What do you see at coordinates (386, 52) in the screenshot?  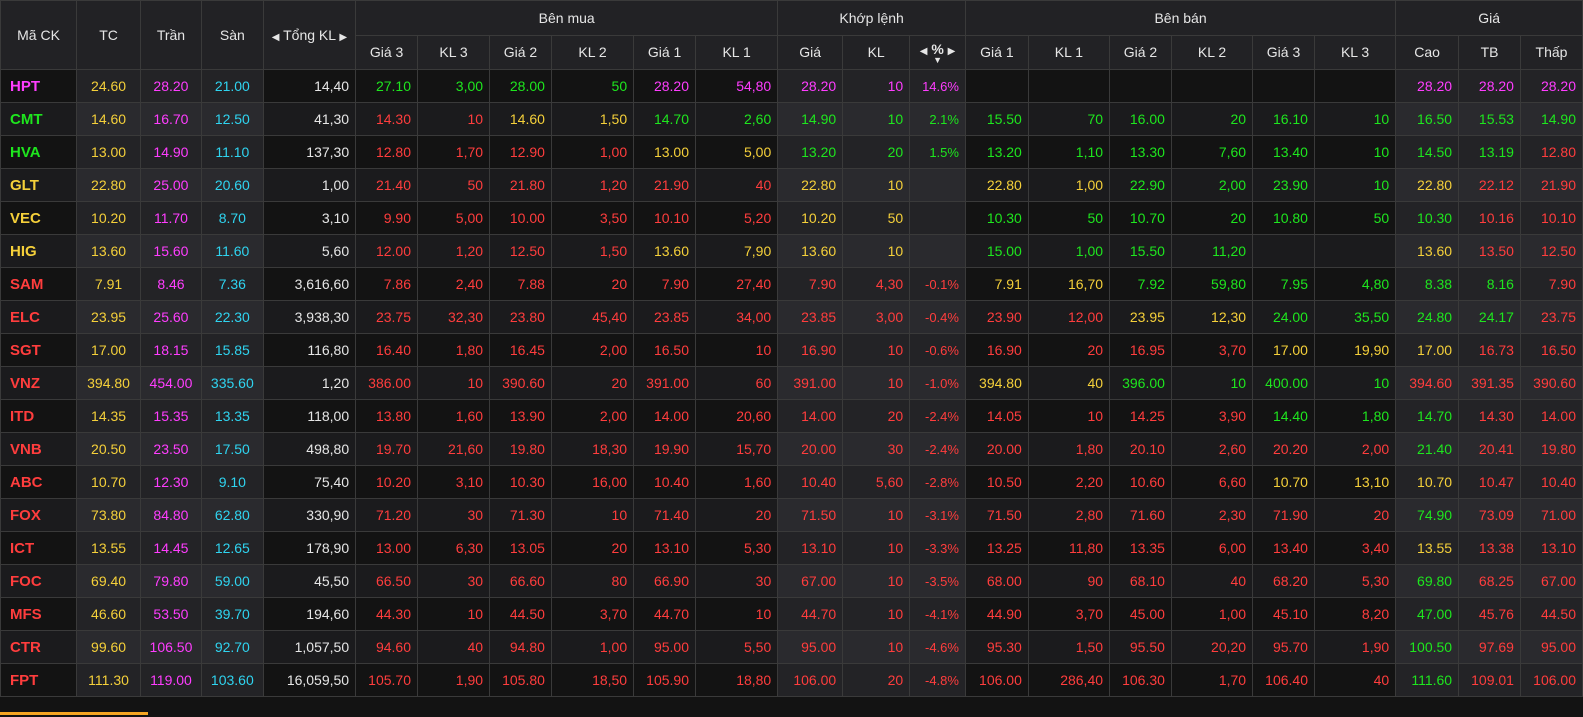 I see `header-buy-price3: Giá 3` at bounding box center [386, 52].